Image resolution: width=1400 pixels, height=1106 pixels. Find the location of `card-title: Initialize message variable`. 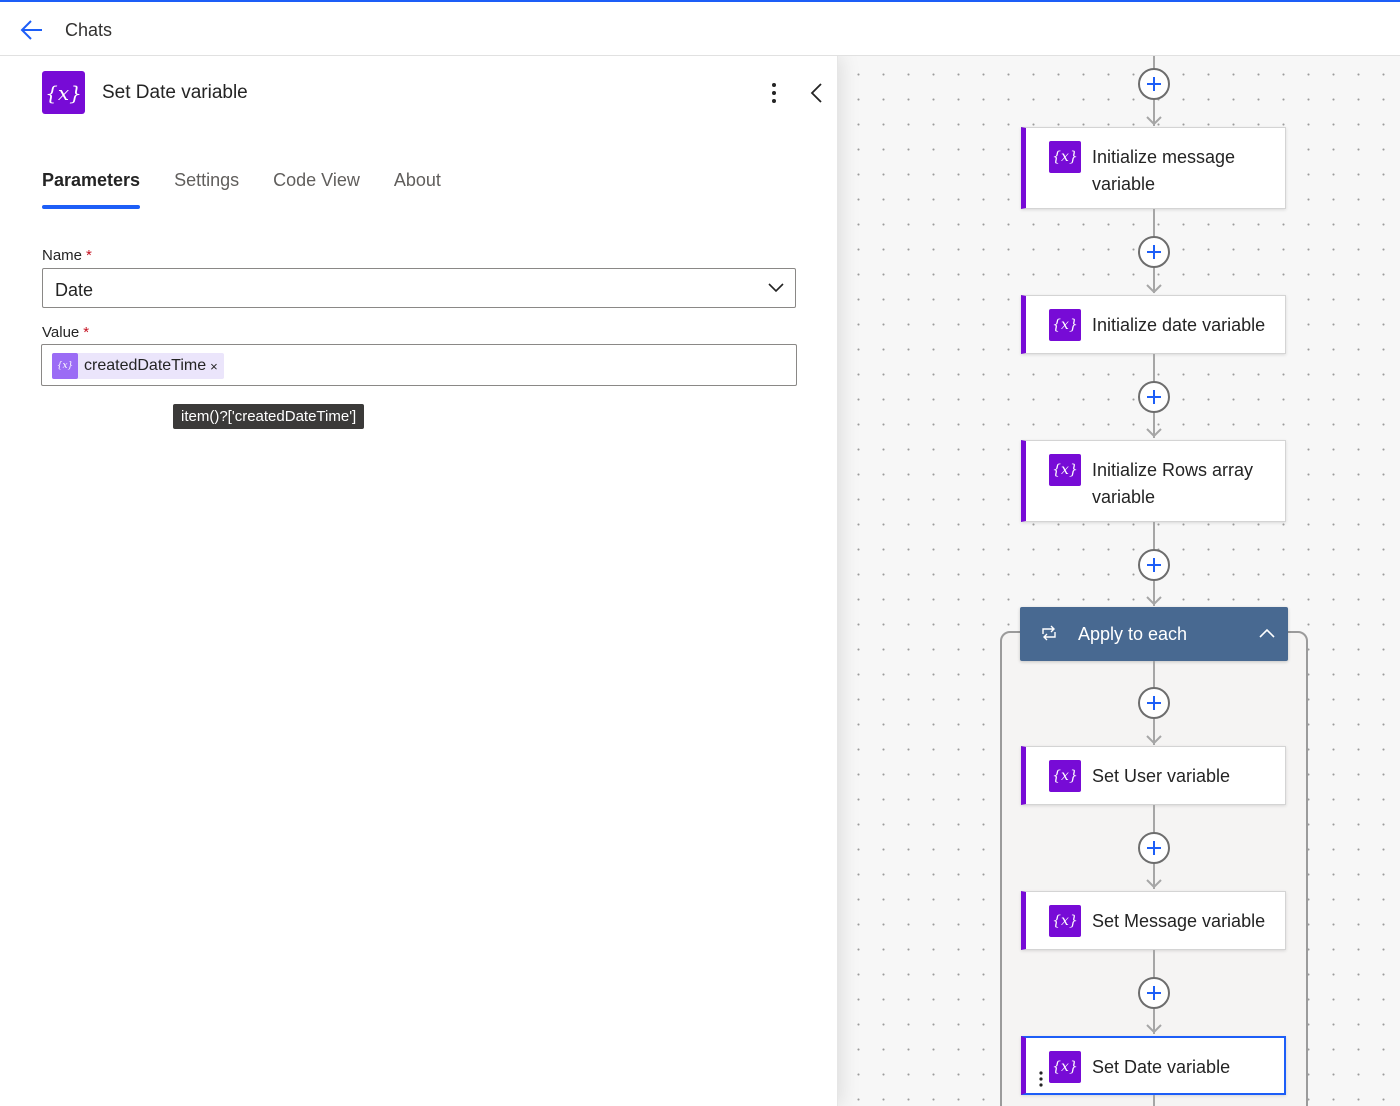

card-title: Initialize message variable is located at coordinates (1164, 170).